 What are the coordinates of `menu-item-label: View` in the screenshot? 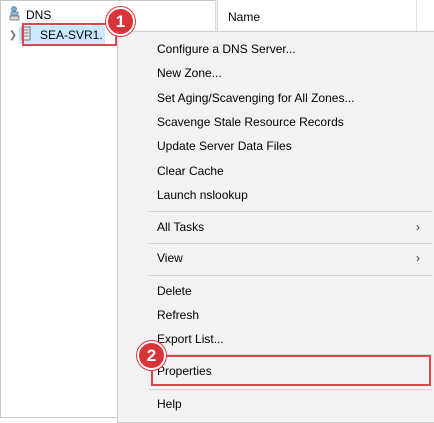 It's located at (170, 258).